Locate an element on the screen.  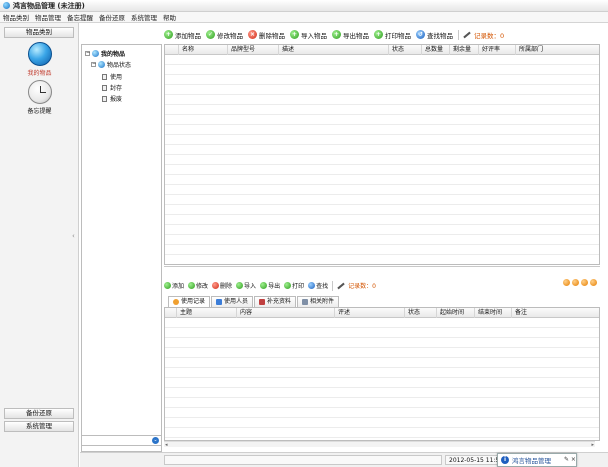
menu-item-reminder: 备忘提醒 is located at coordinates (80, 17).